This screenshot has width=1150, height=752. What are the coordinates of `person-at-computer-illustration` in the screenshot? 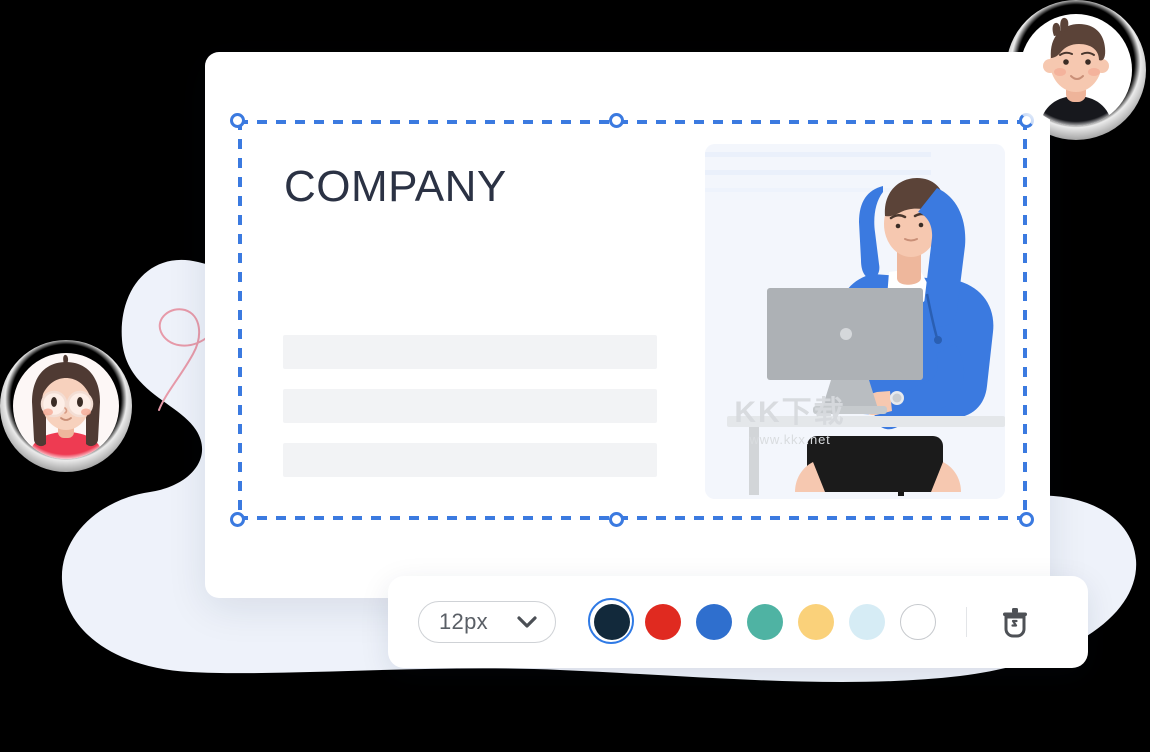 It's located at (855, 321).